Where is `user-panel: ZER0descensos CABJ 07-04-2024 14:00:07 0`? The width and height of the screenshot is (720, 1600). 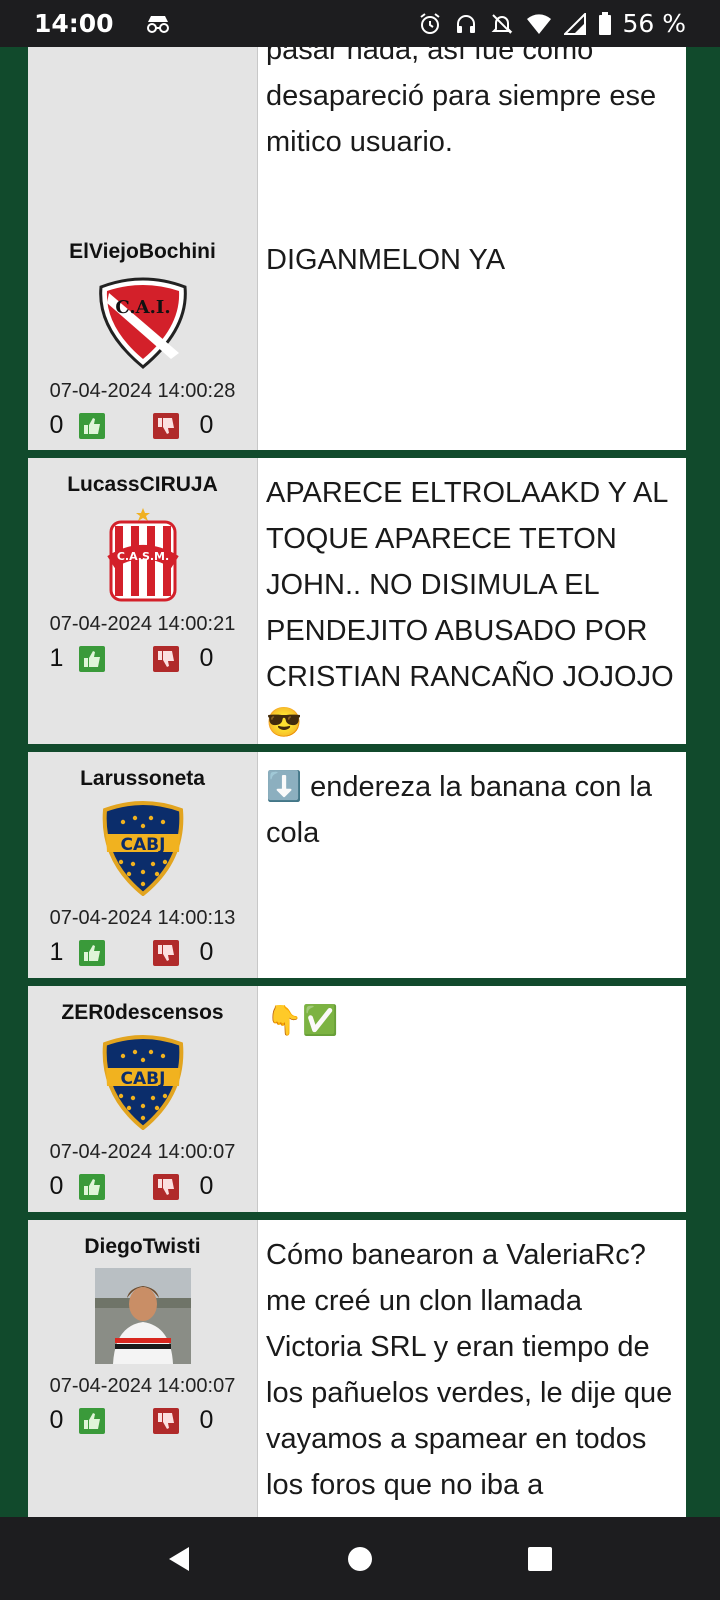
user-panel: ZER0descensos CABJ 07-04-2024 14:00:07 0 is located at coordinates (143, 1099).